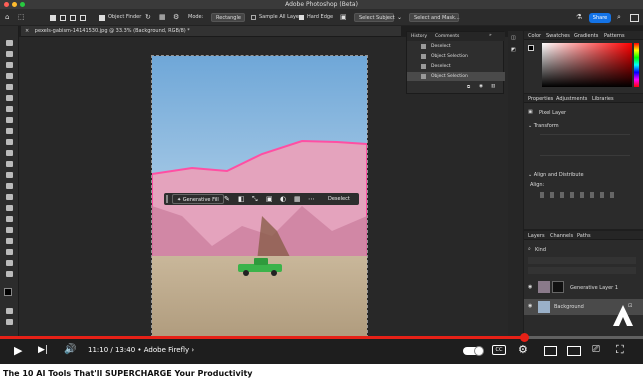 This screenshot has width=643, height=384. Describe the element at coordinates (7, 17) in the screenshot. I see `home-icon: ⌂` at that location.